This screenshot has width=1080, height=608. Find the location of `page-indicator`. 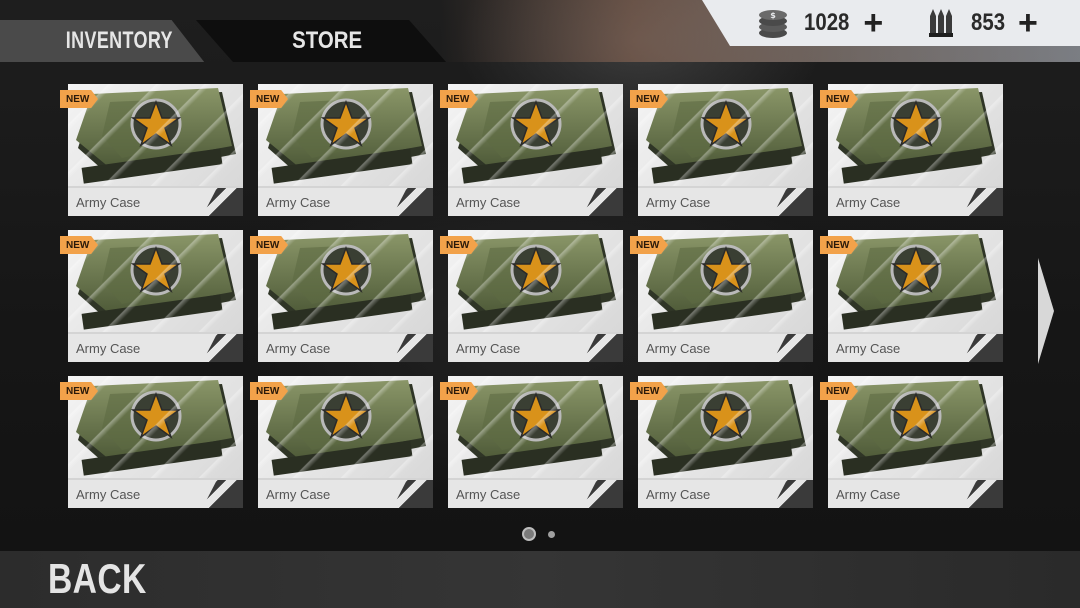

page-indicator is located at coordinates (538, 534).